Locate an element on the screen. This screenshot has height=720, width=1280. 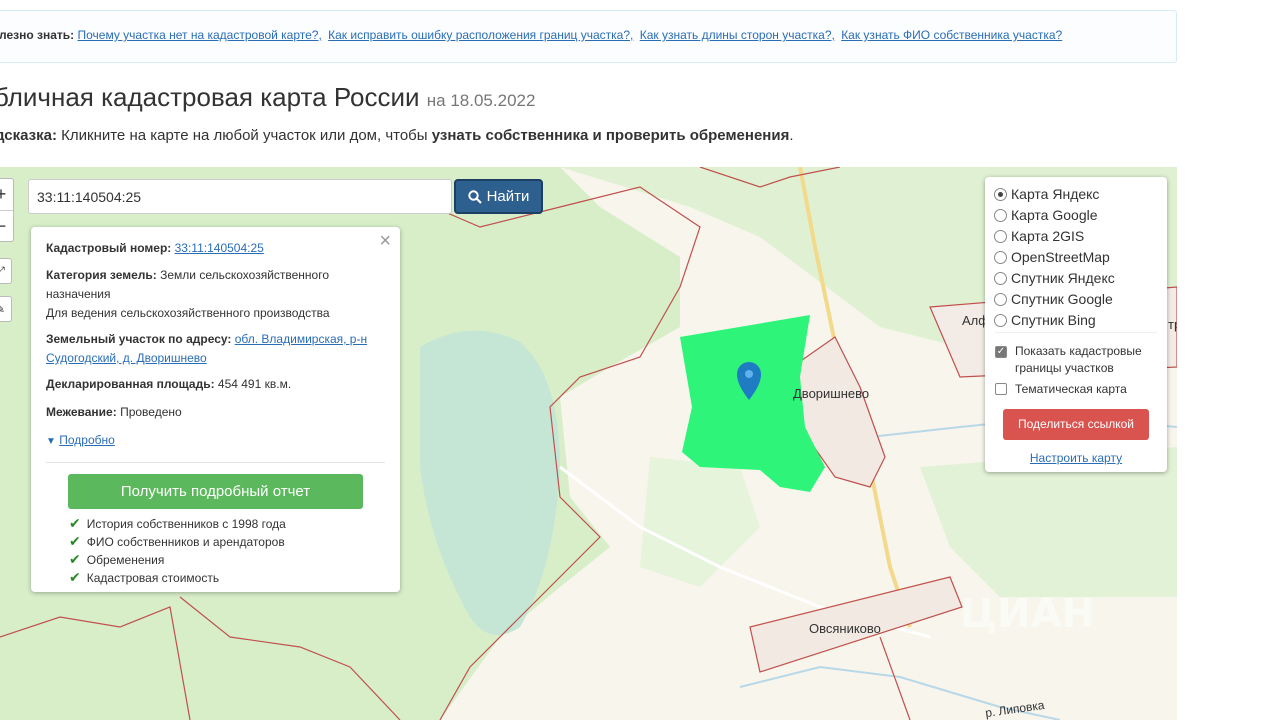
hint-end: . is located at coordinates (791, 135).